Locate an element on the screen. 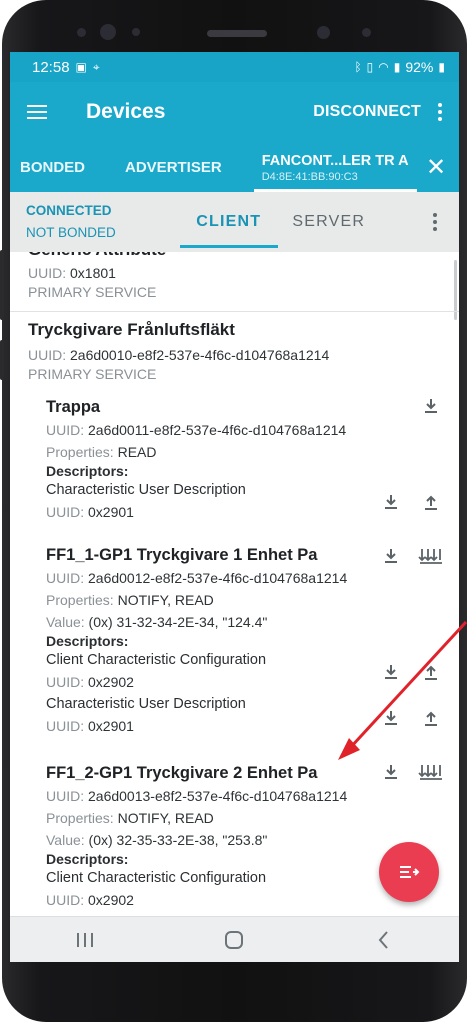 This screenshot has height=1022, width=469. recents-icon is located at coordinates (84, 939).